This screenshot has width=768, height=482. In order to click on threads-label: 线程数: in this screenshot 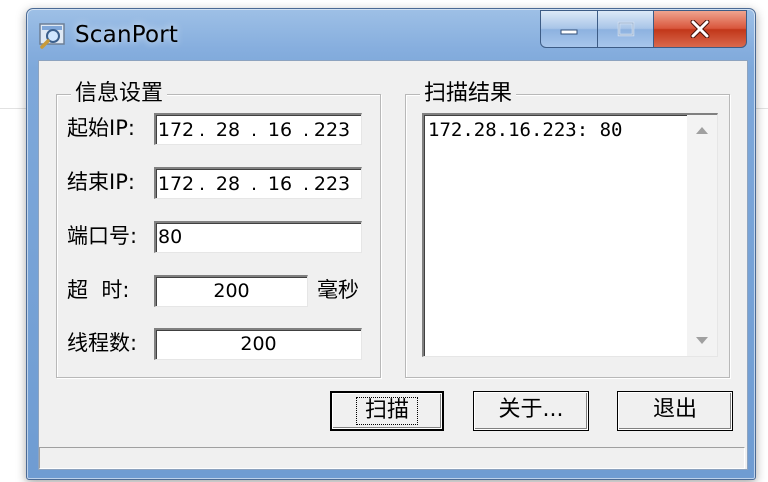, I will do `click(102, 343)`.